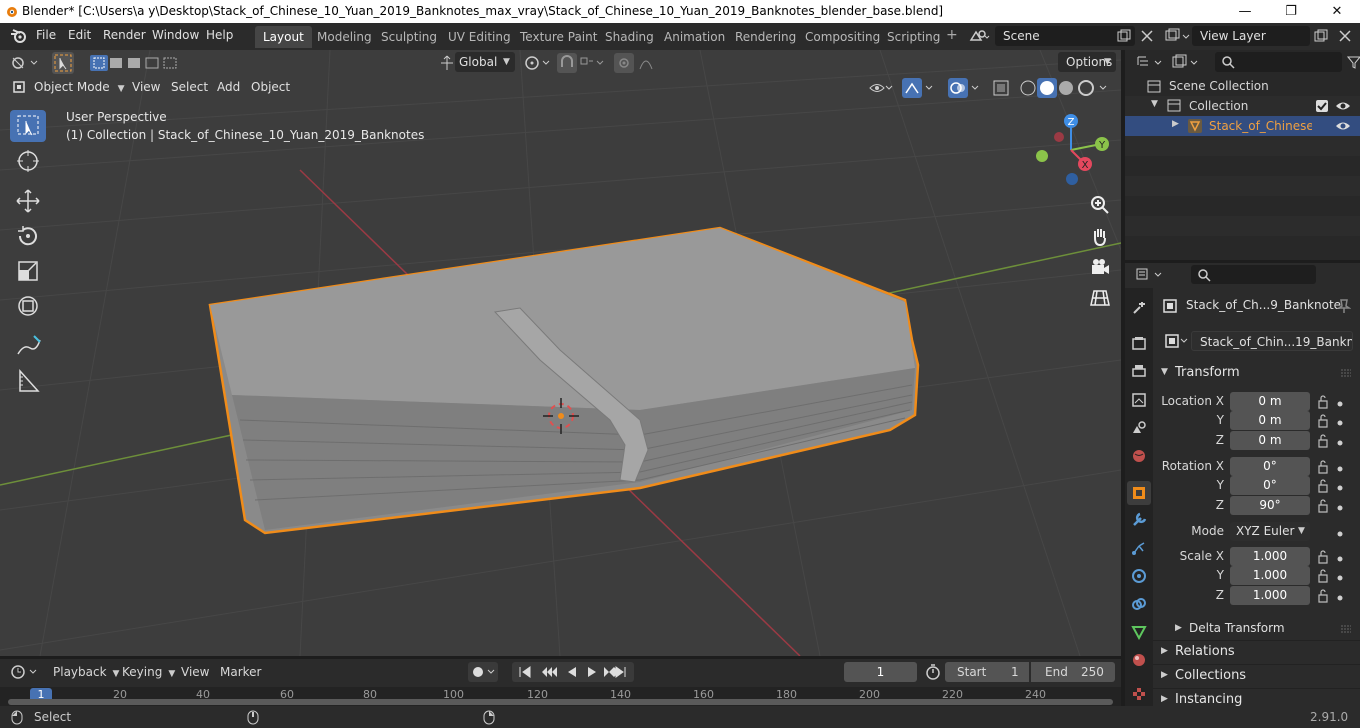 Image resolution: width=1360 pixels, height=728 pixels. What do you see at coordinates (28, 306) in the screenshot?
I see `transform-tool` at bounding box center [28, 306].